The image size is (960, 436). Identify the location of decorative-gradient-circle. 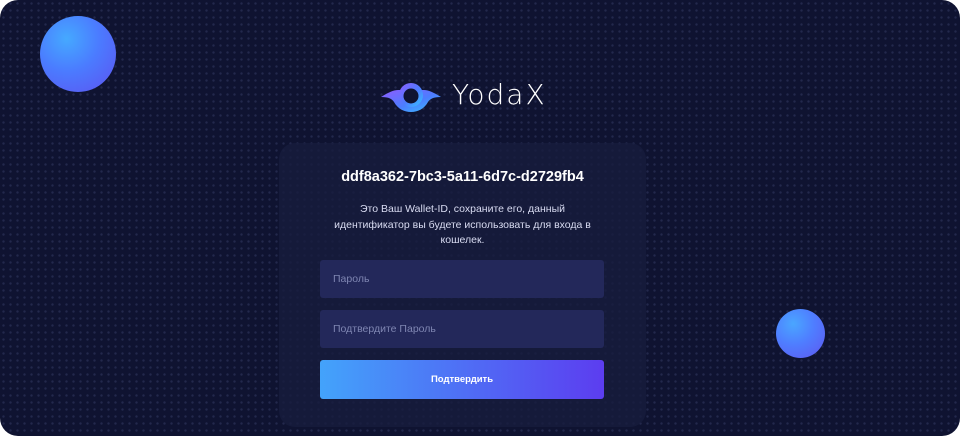
(78, 54).